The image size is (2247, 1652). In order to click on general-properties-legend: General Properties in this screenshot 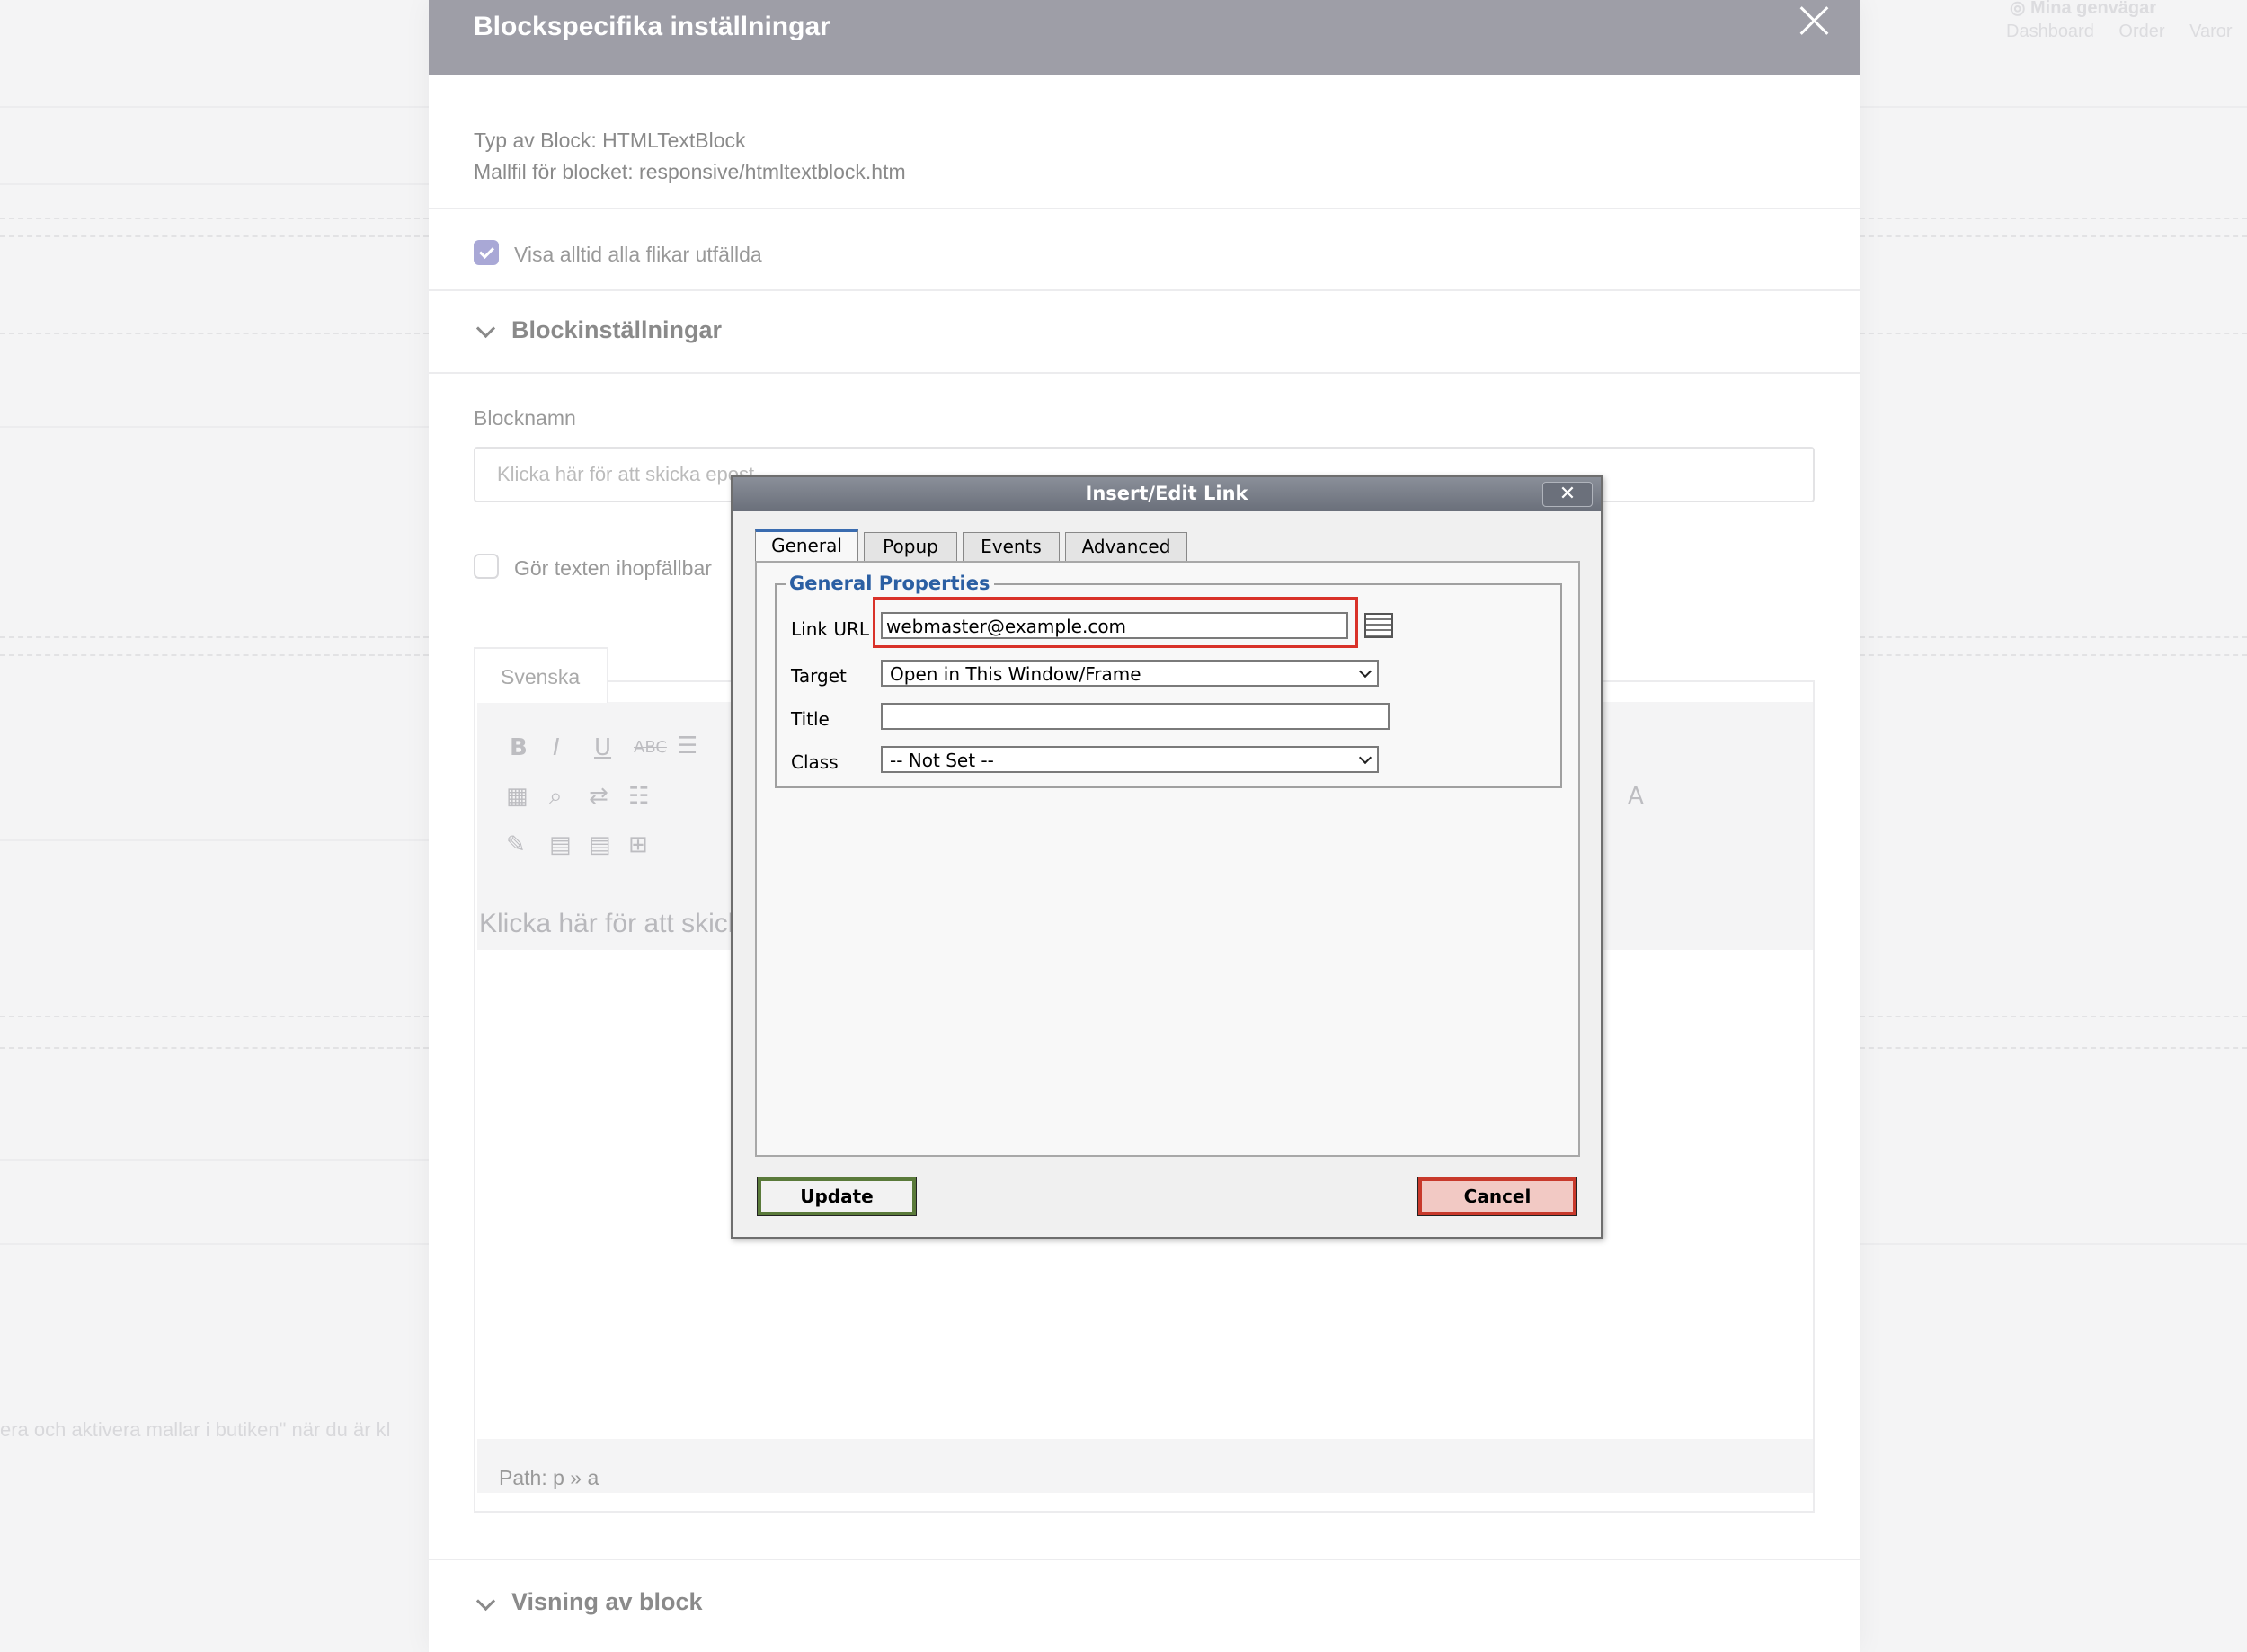, I will do `click(890, 583)`.